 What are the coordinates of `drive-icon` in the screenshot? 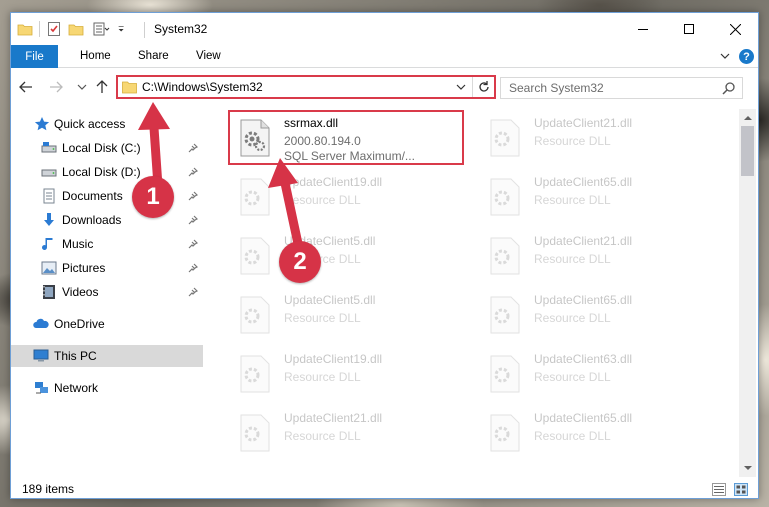 It's located at (49, 147).